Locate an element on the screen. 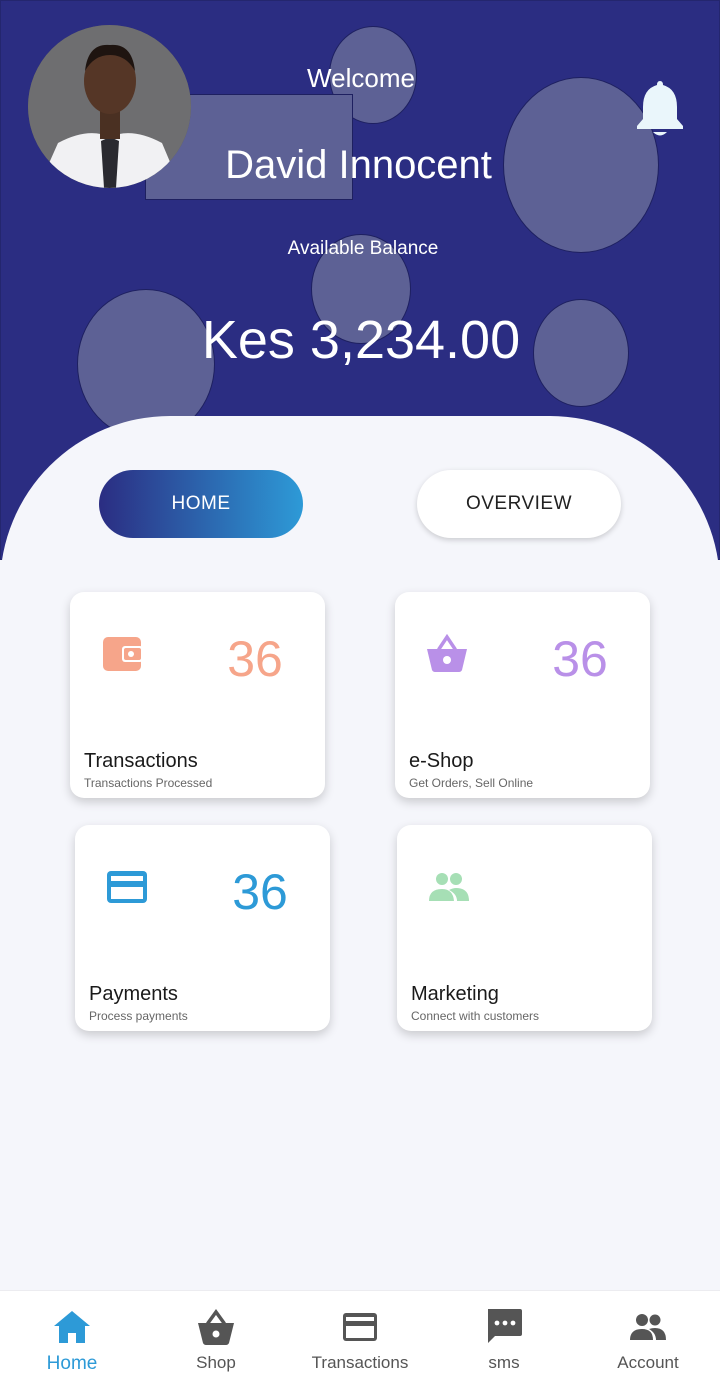  nav-home-label: Home is located at coordinates (72, 1363).